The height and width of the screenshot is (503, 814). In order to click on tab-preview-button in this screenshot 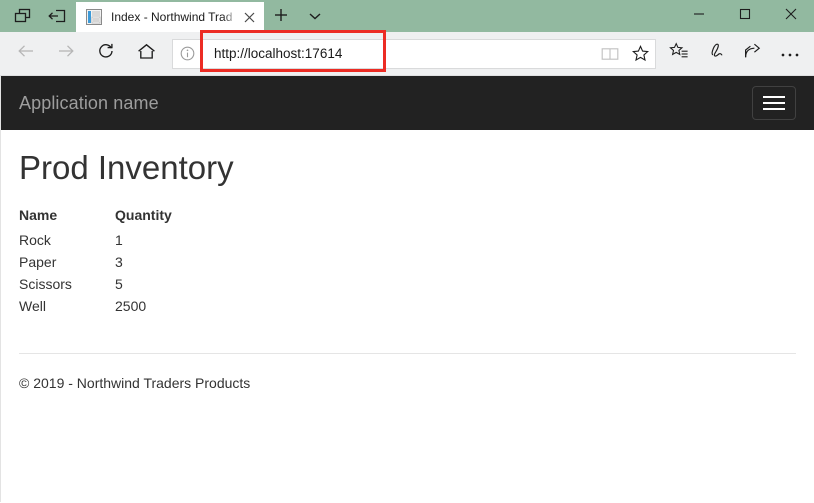, I will do `click(23, 16)`.